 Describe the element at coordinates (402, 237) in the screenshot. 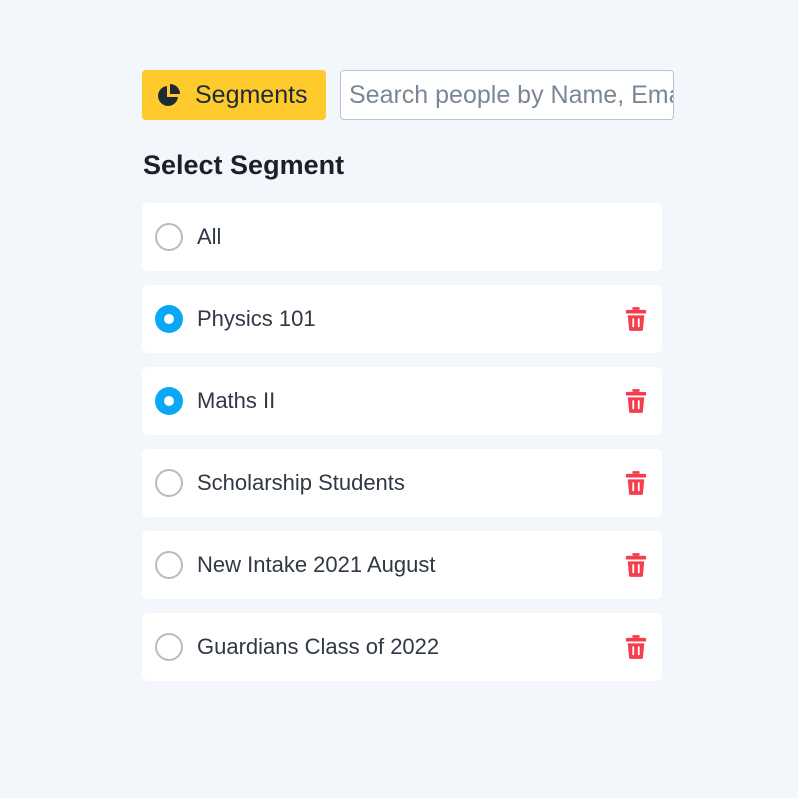

I see `segment-row: All` at that location.